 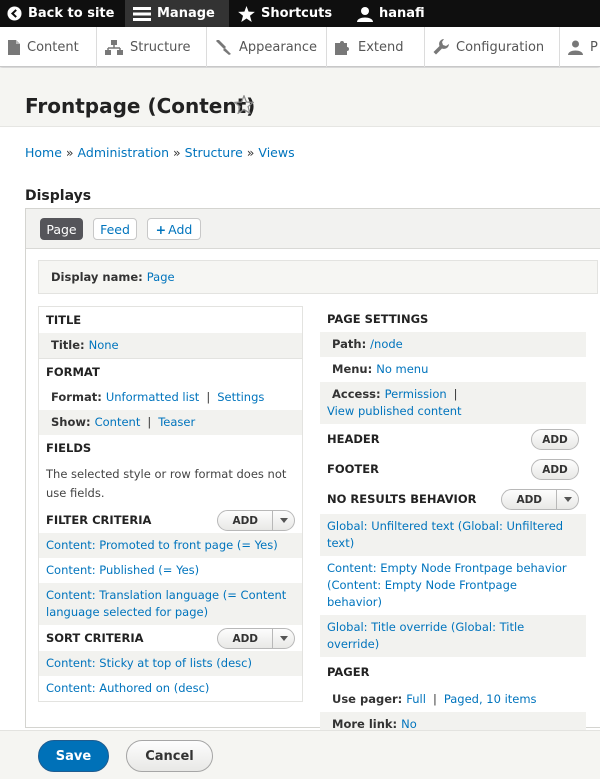 I want to click on breadcrumb-home: Home, so click(x=43, y=152).